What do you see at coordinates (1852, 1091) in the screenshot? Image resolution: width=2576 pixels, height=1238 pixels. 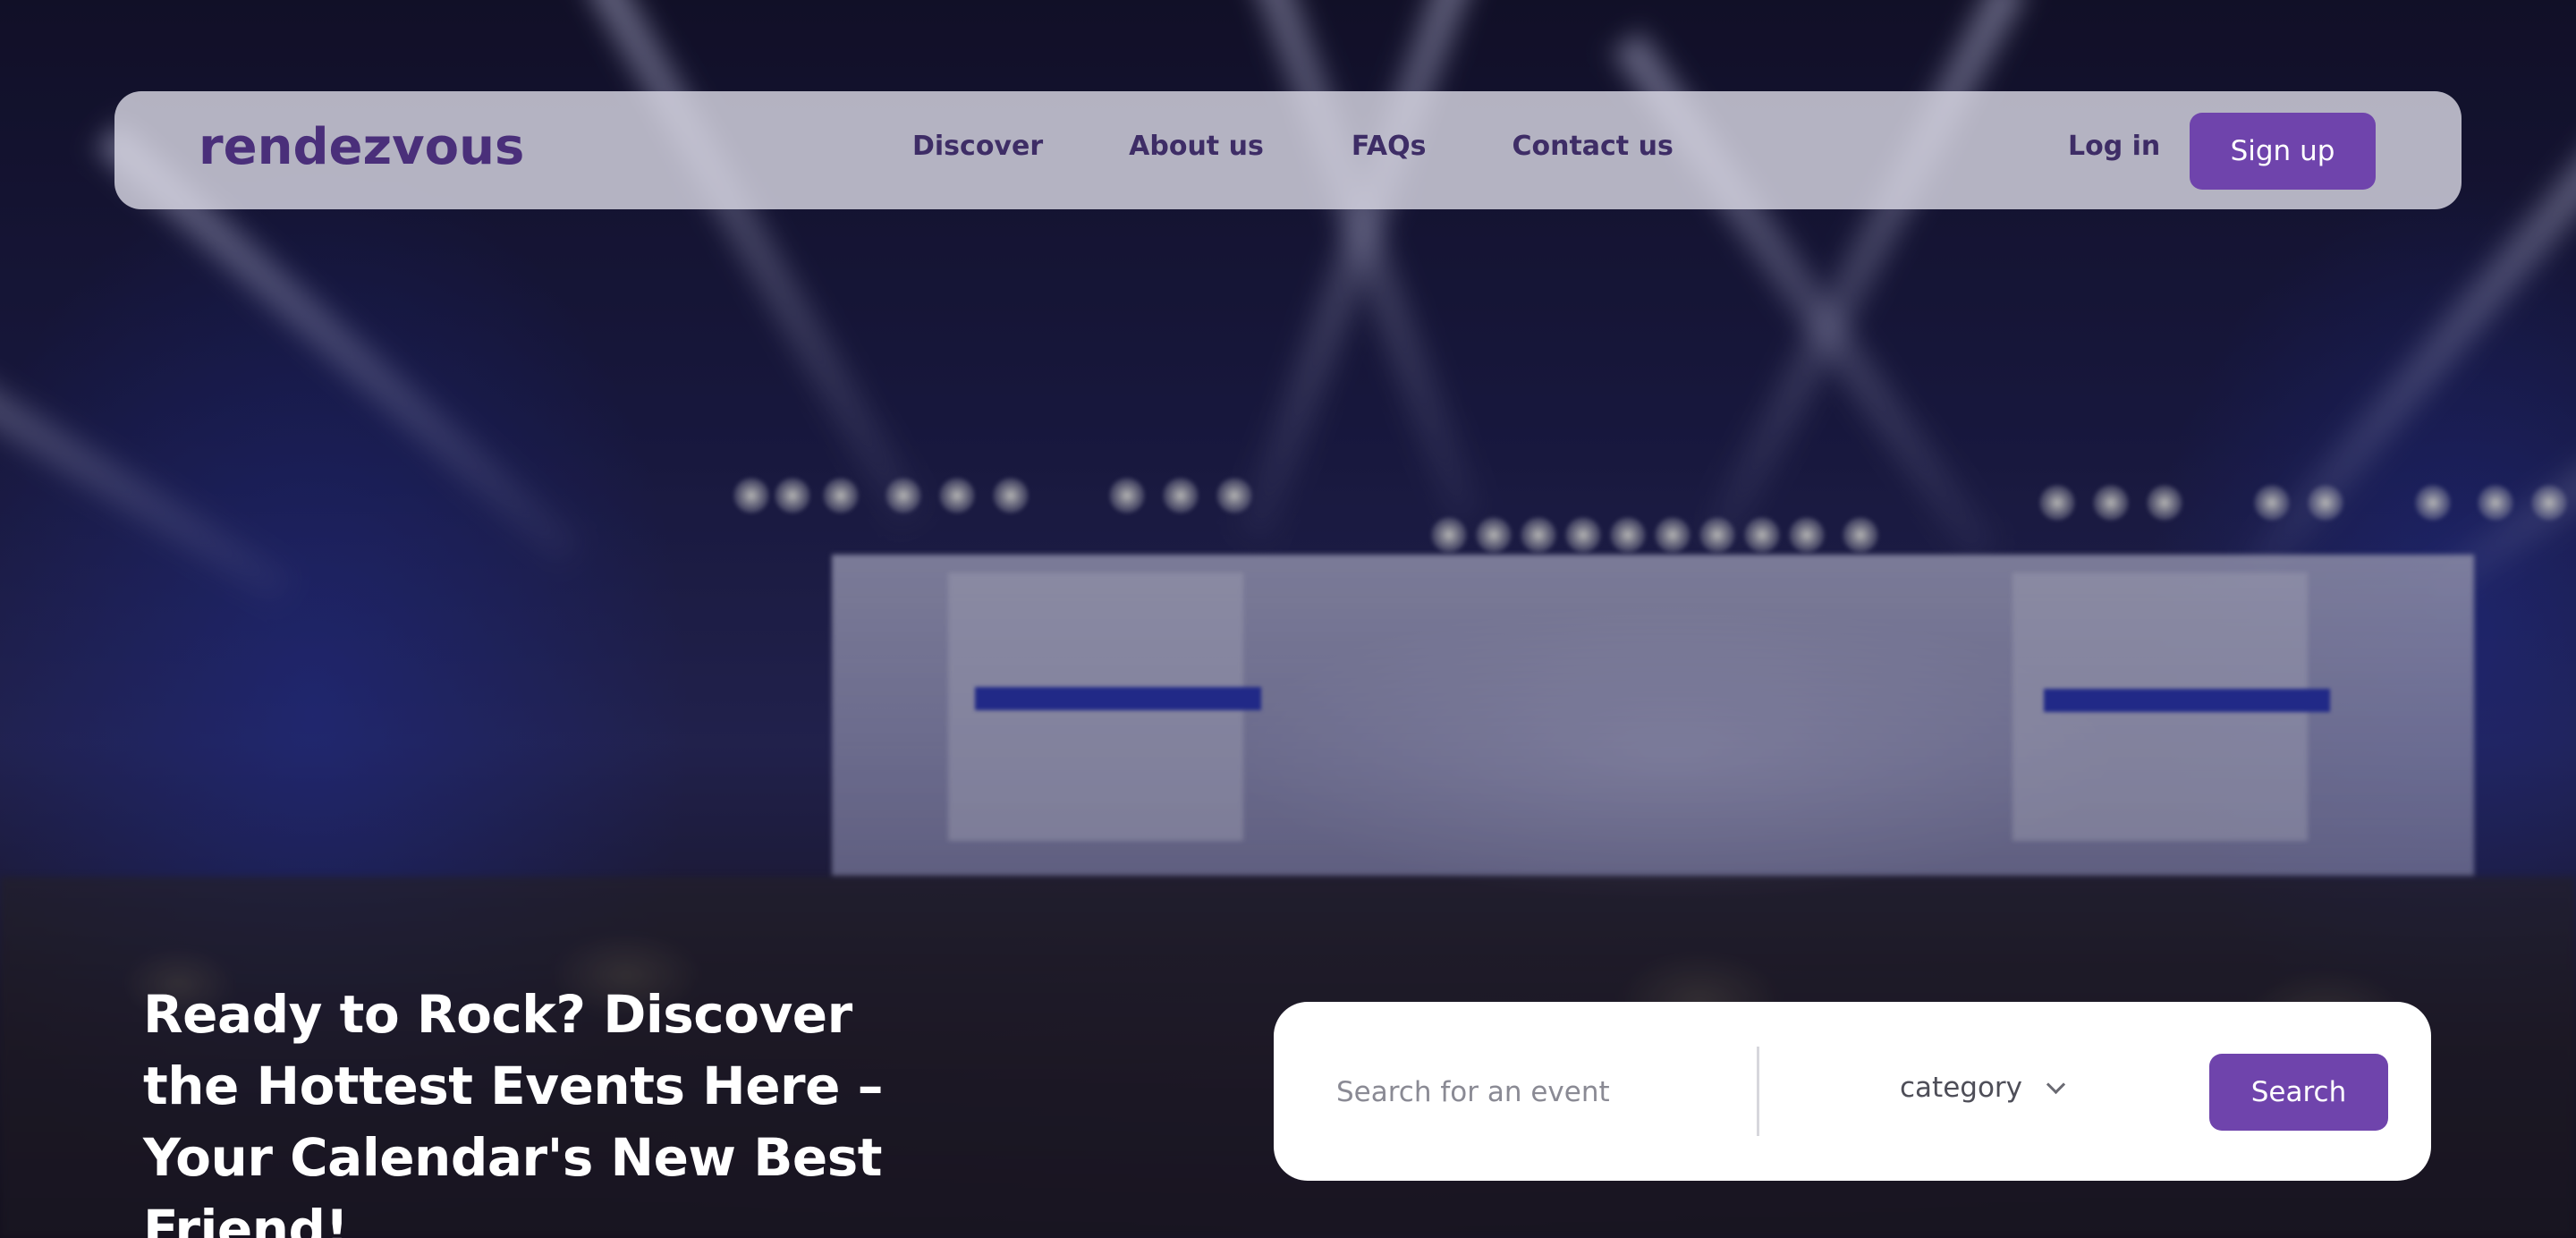 I see `search-card: category Search` at bounding box center [1852, 1091].